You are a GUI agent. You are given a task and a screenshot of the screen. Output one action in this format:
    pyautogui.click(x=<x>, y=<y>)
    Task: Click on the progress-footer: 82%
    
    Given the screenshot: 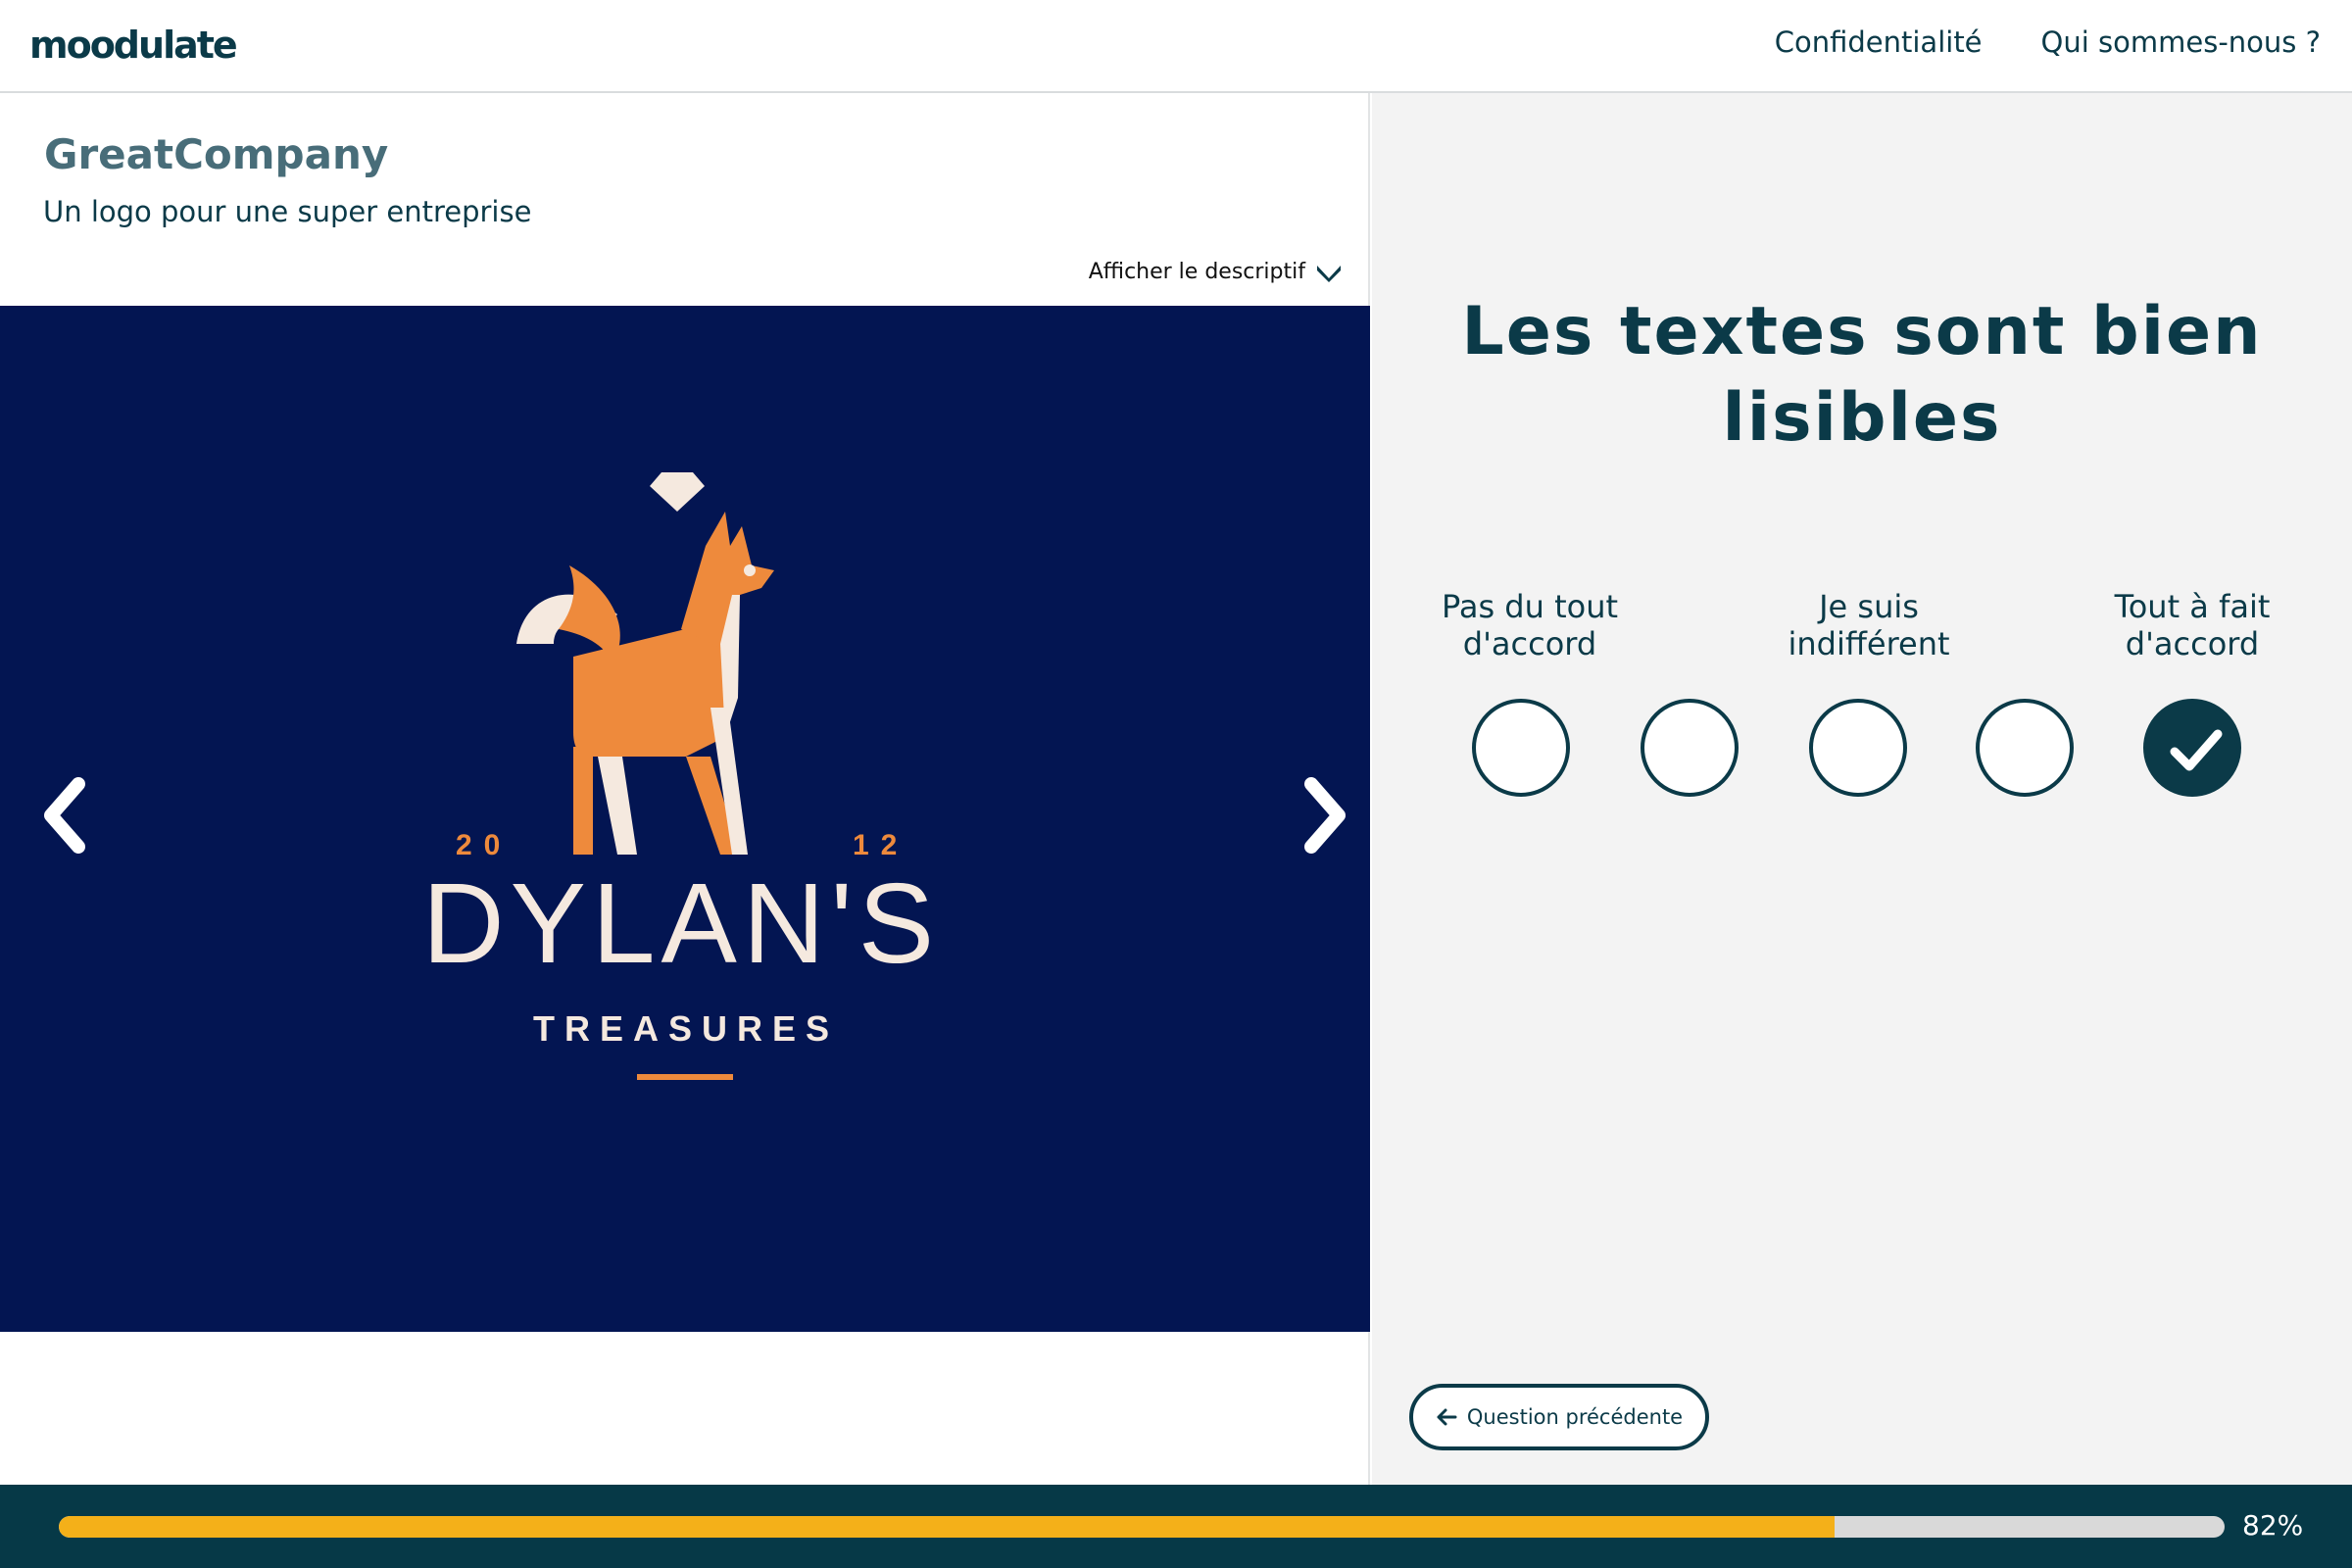 What is the action you would take?
    pyautogui.click(x=1176, y=1526)
    